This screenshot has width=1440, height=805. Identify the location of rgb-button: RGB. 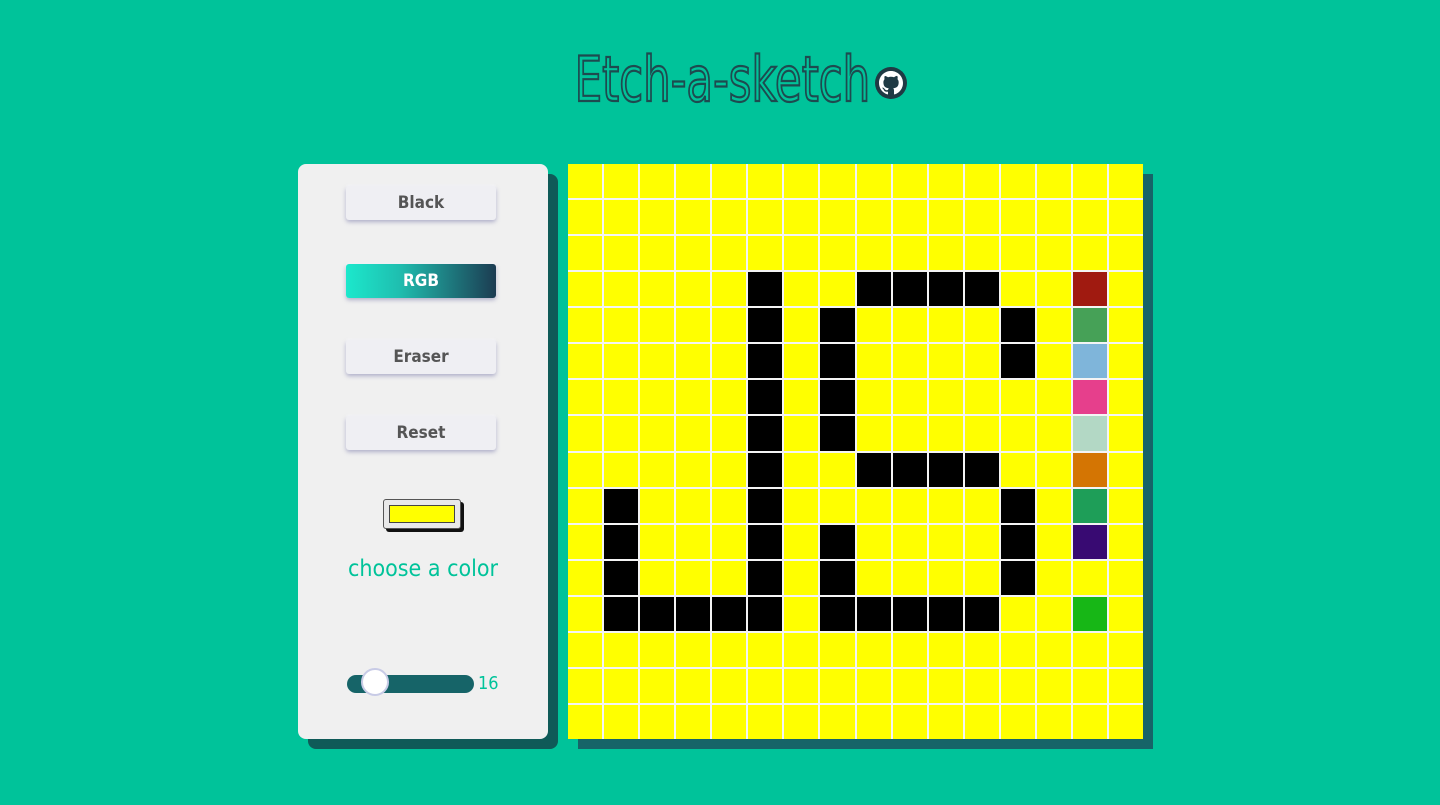
(421, 281).